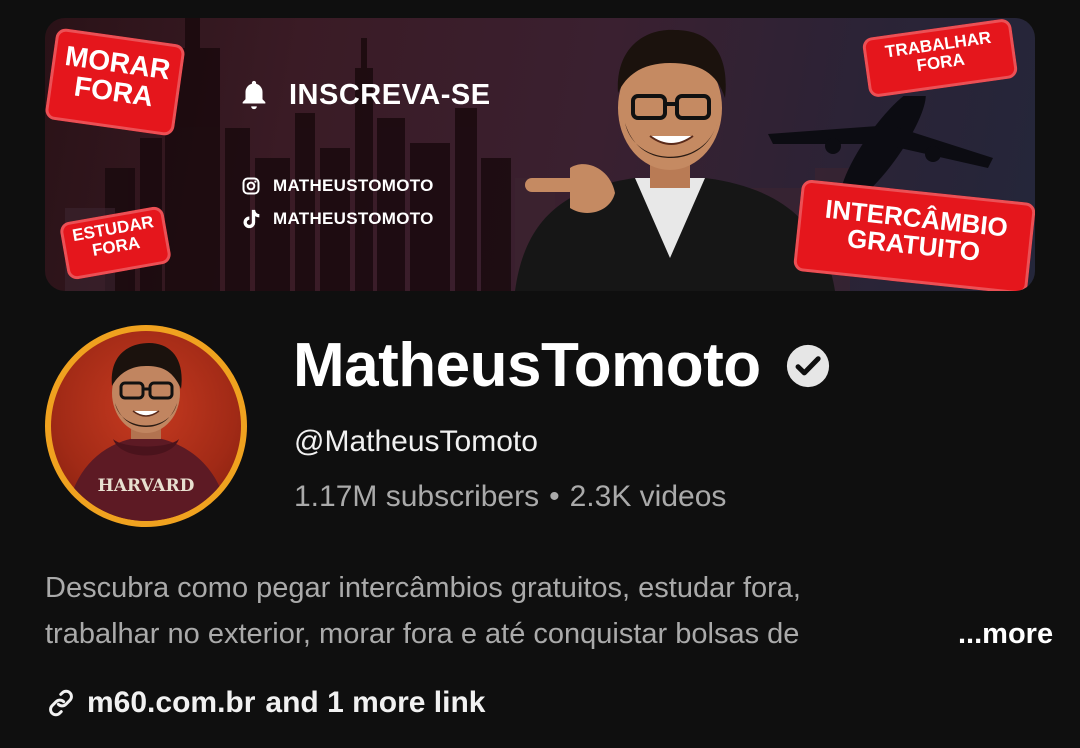 This screenshot has width=1080, height=748. What do you see at coordinates (353, 218) in the screenshot?
I see `tiktok-handle: MATHEUSTOMOTO` at bounding box center [353, 218].